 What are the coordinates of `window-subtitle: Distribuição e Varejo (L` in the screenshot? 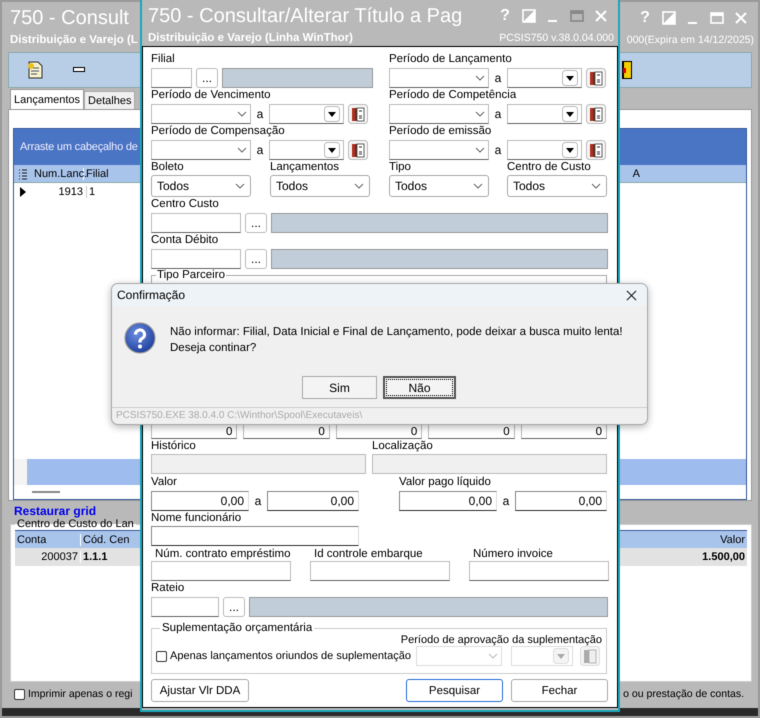 It's located at (74, 41).